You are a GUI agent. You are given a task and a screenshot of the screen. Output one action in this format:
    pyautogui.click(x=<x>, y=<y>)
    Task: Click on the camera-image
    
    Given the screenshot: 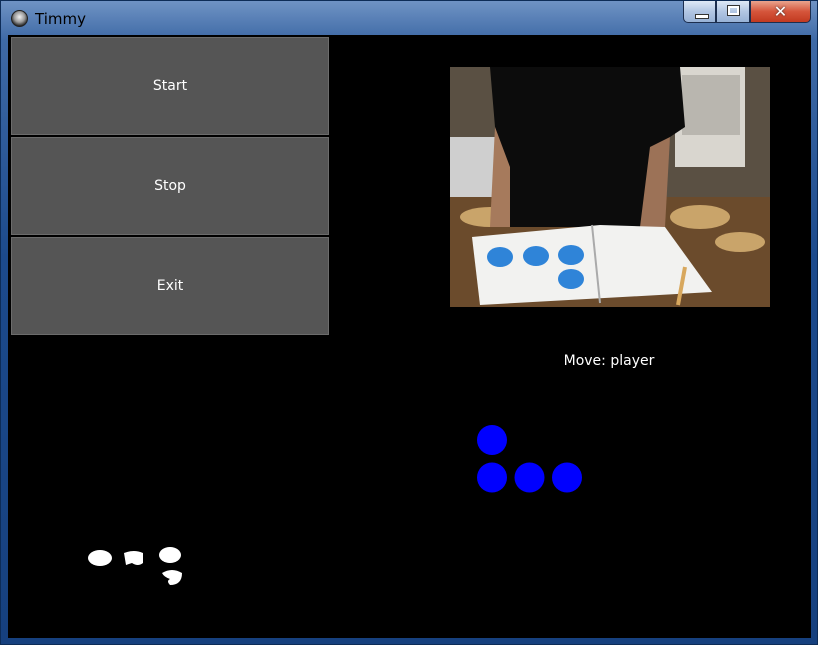 What is the action you would take?
    pyautogui.click(x=610, y=187)
    